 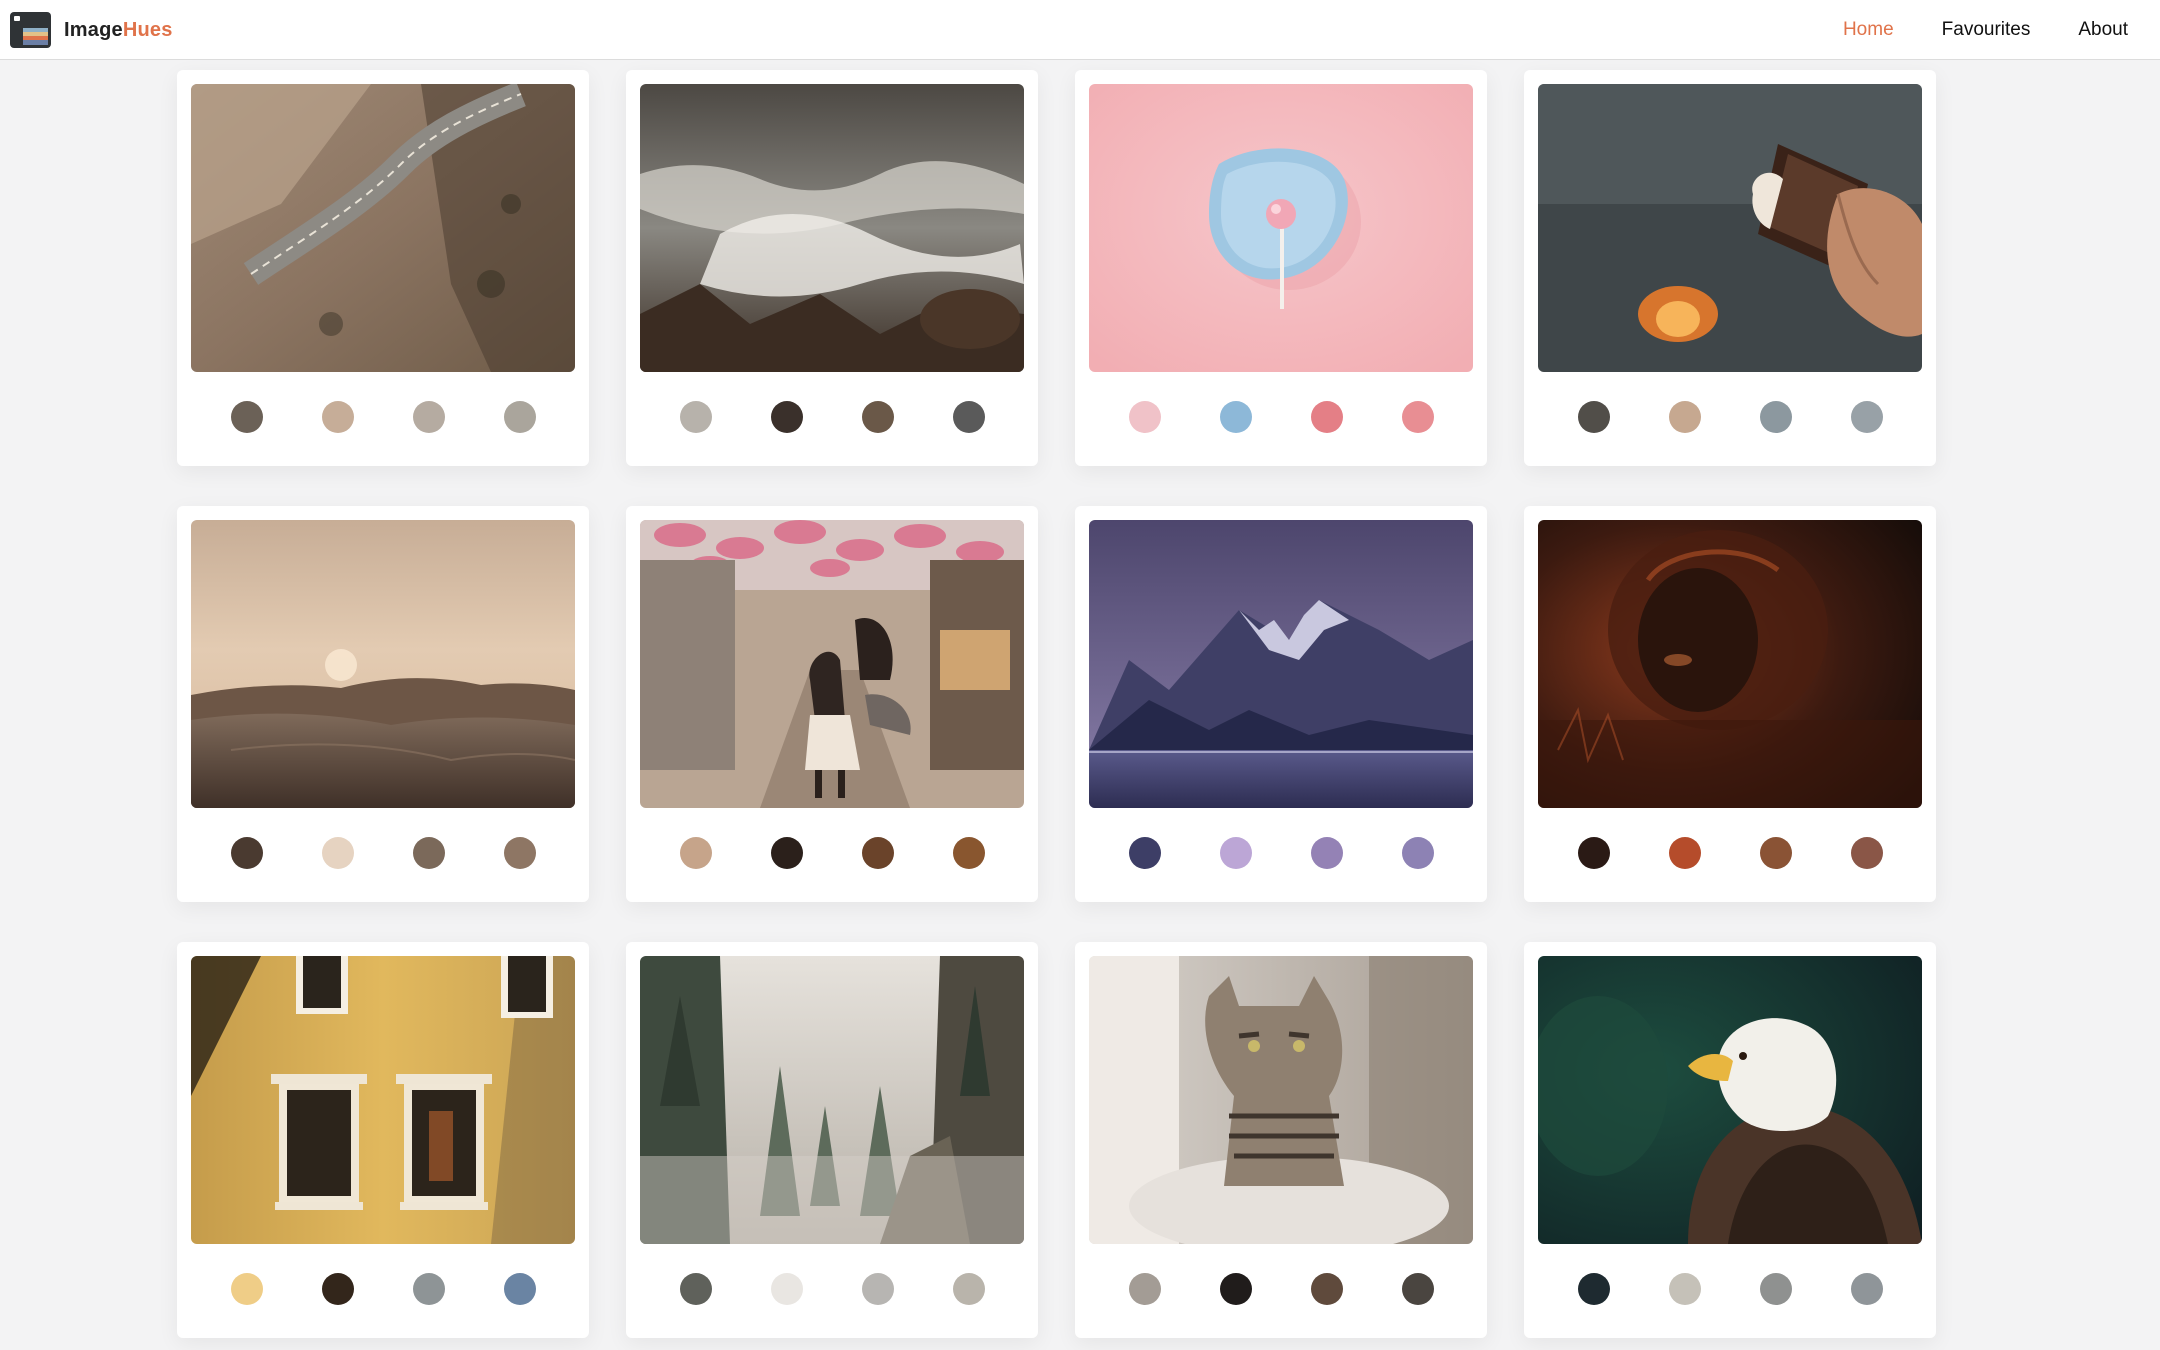 I want to click on photo-tabby-cat, so click(x=1281, y=1100).